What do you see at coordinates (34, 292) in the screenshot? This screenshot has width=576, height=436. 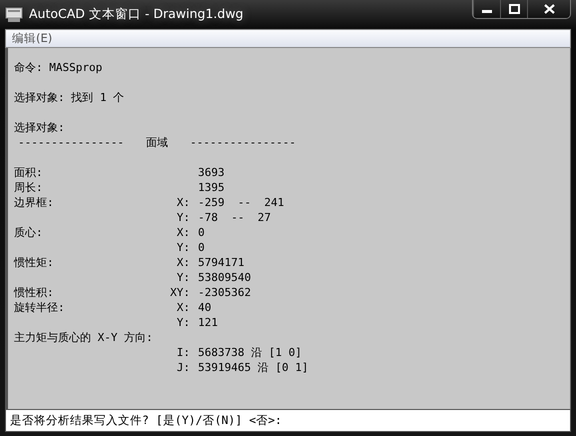 I see `property-label: 惯性积:` at bounding box center [34, 292].